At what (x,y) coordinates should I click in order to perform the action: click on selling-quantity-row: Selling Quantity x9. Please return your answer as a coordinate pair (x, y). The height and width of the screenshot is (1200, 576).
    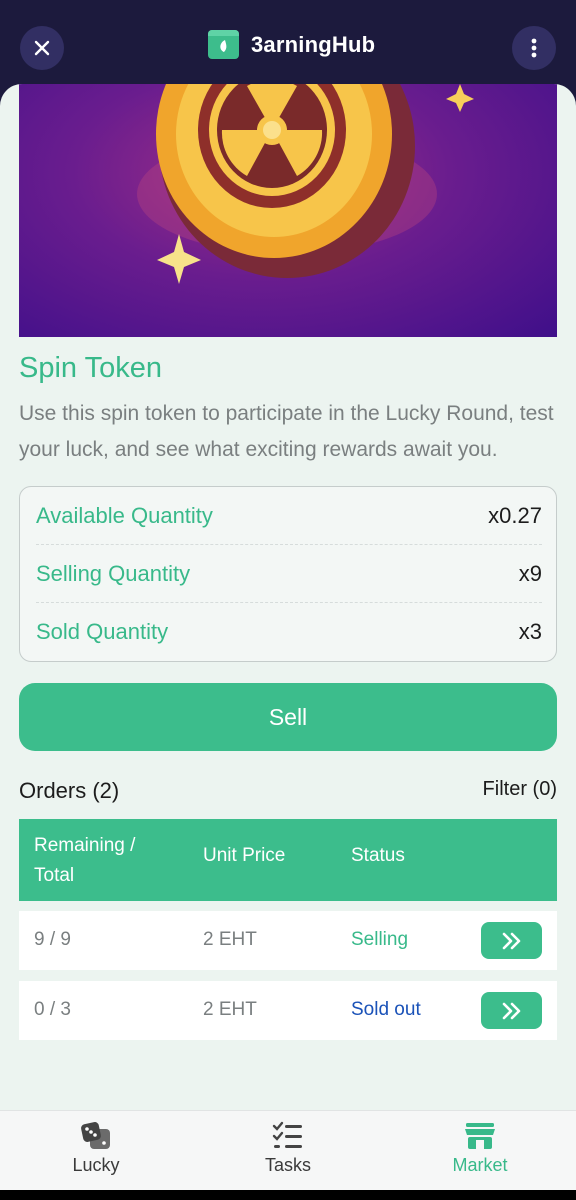
    Looking at the image, I should click on (289, 574).